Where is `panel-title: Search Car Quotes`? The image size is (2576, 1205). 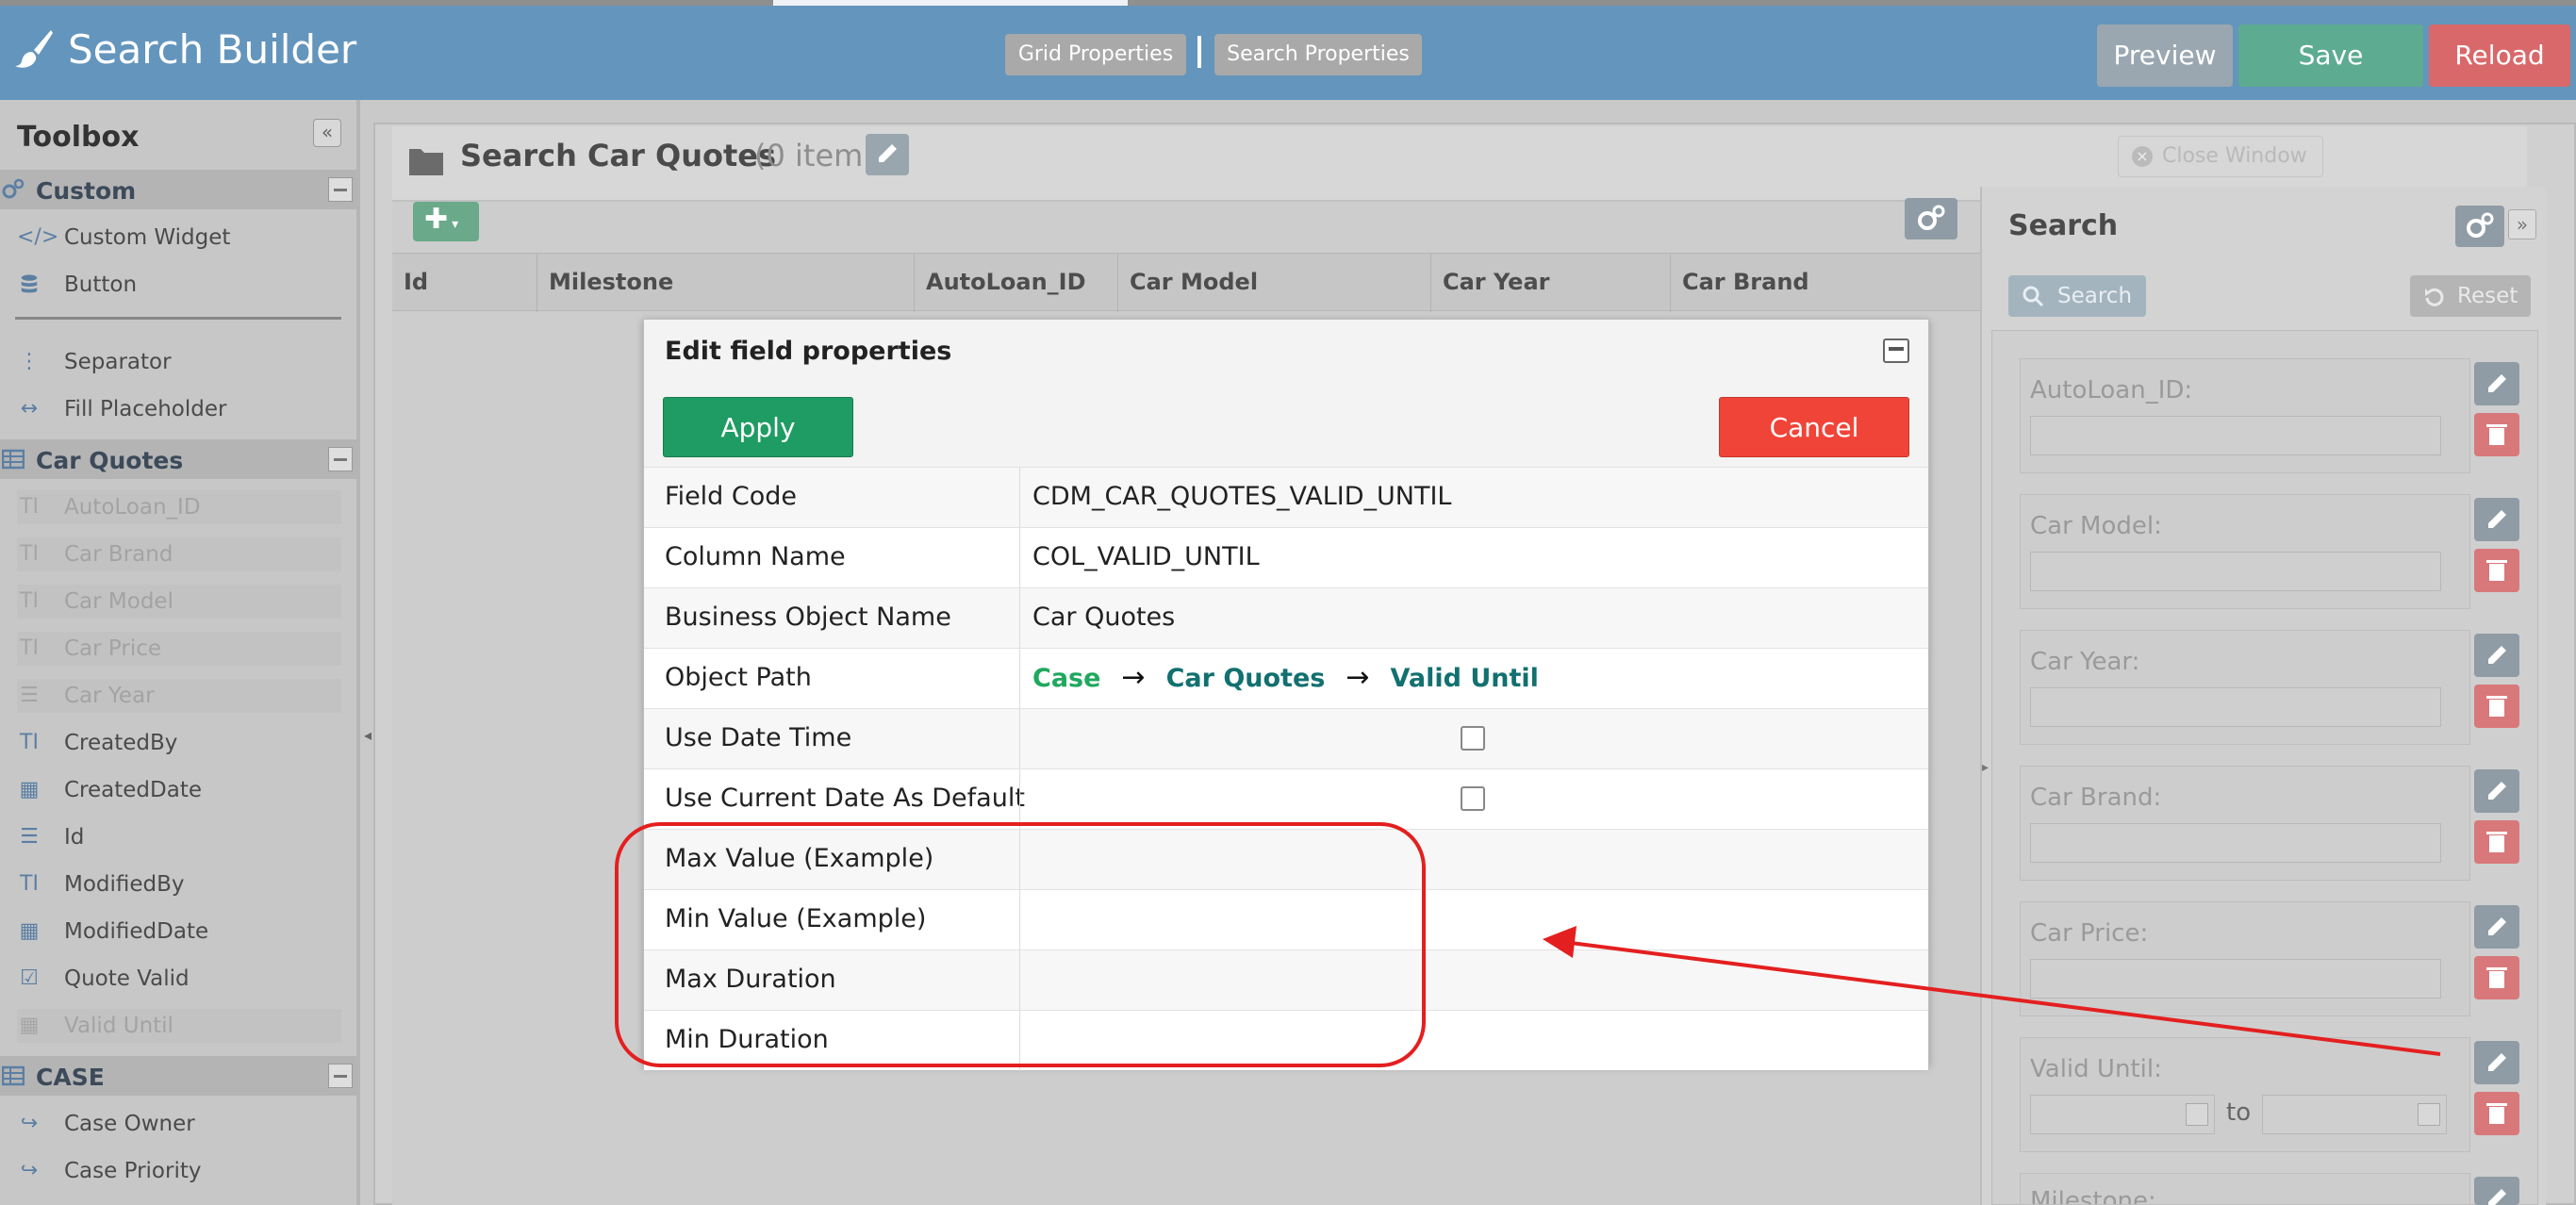 panel-title: Search Car Quotes is located at coordinates (618, 155).